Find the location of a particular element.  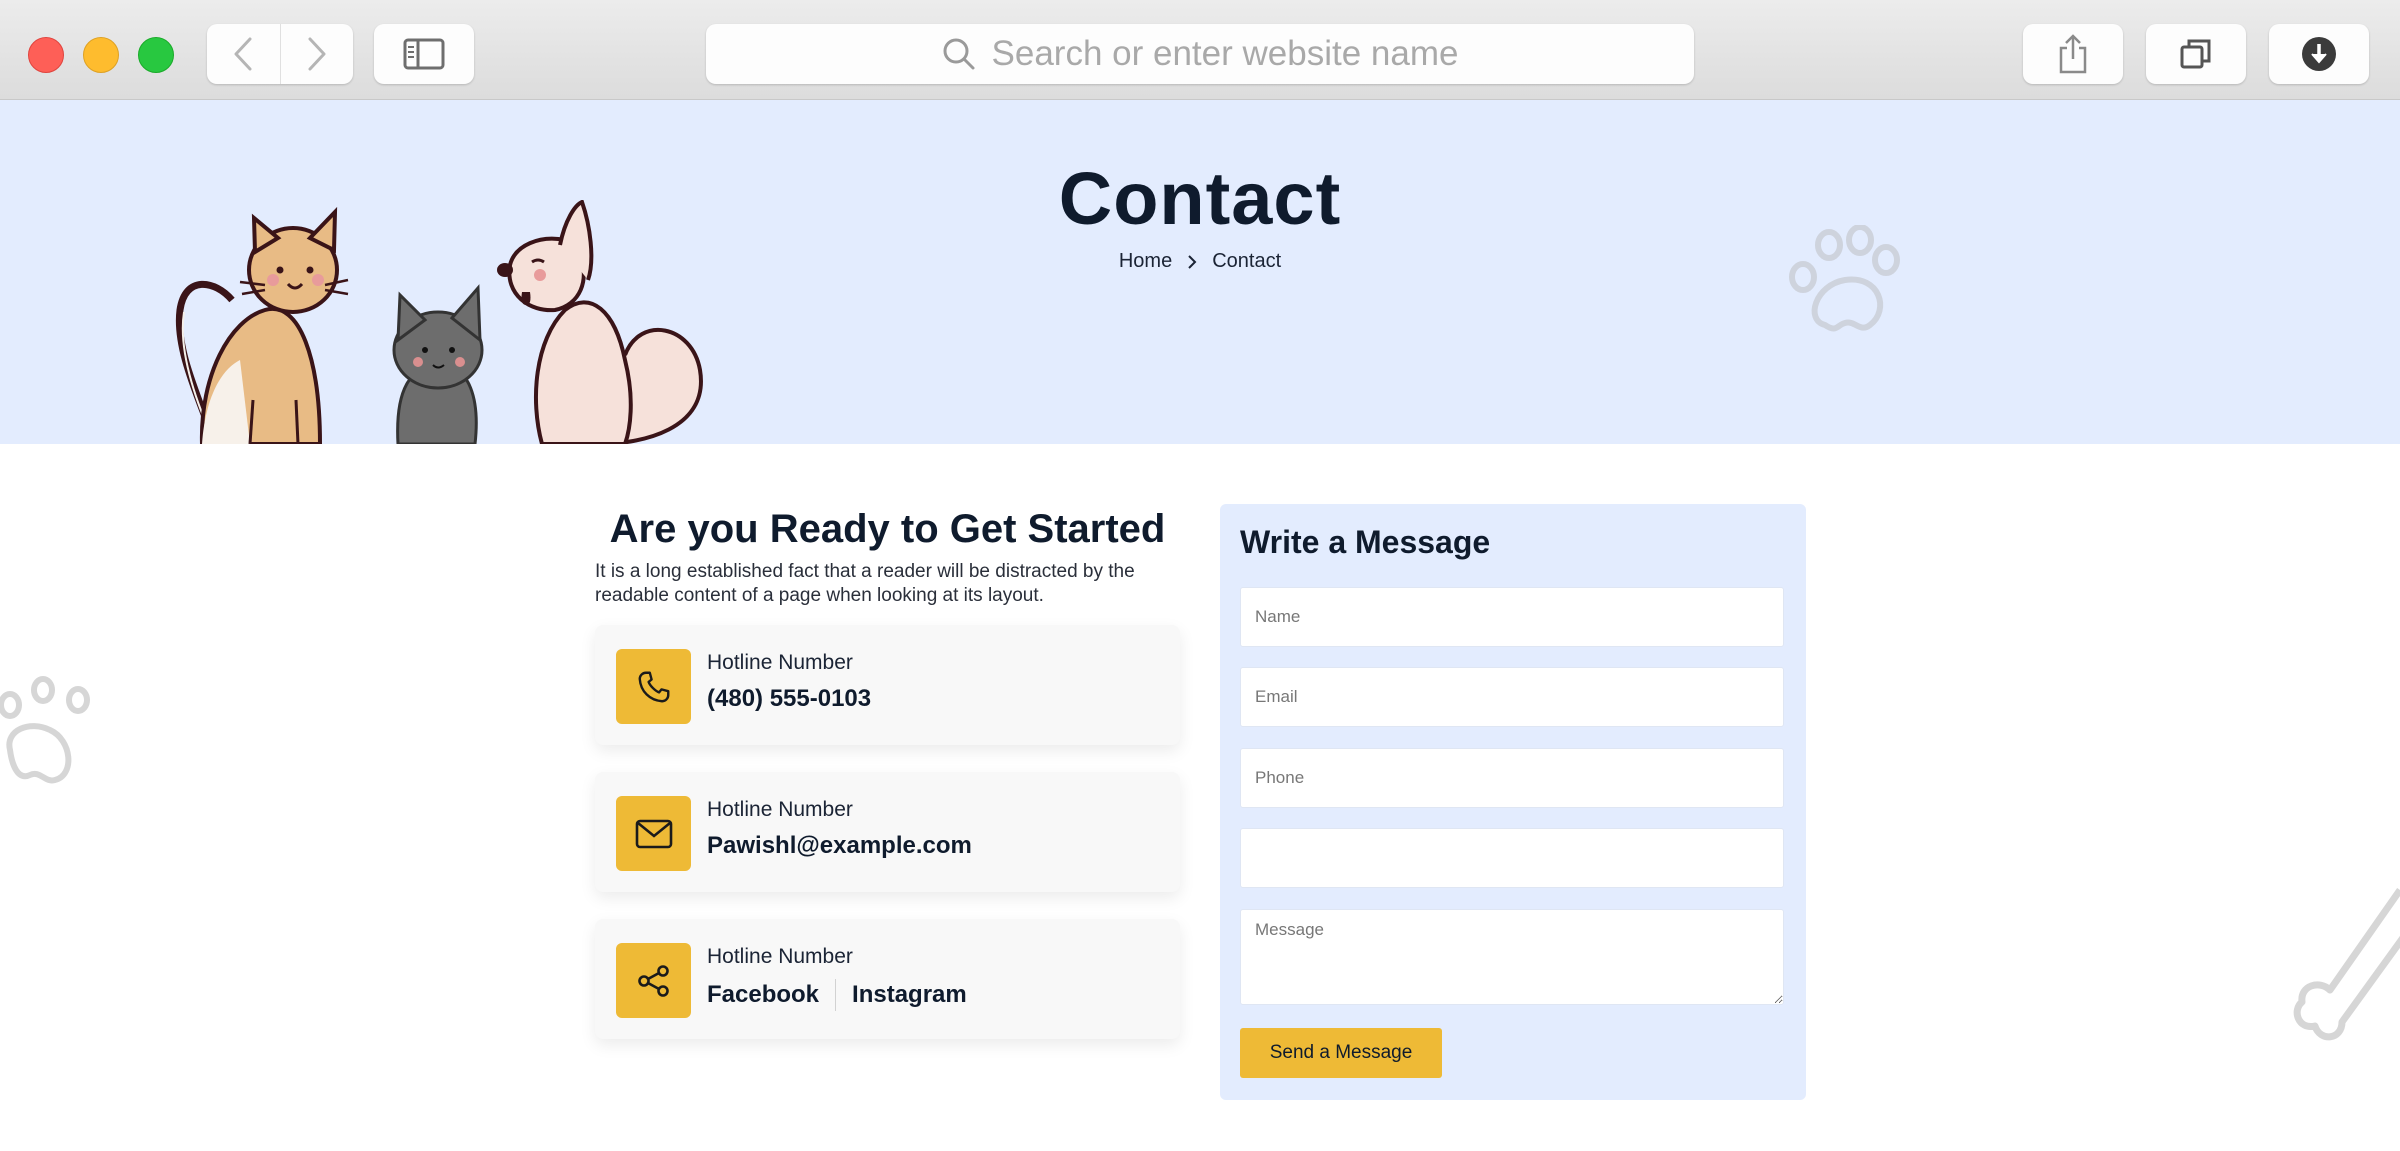

contact-card-phone: Hotline Number (480) 555-0103 is located at coordinates (887, 685).